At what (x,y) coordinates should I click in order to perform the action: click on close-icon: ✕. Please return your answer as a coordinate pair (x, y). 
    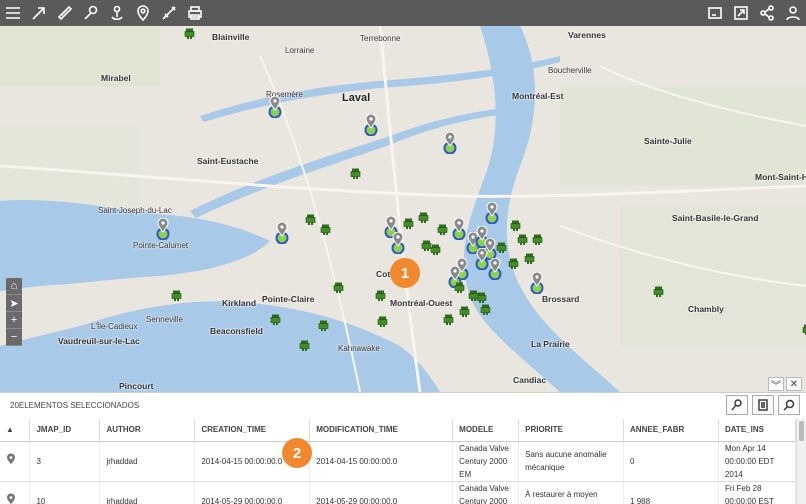
    Looking at the image, I should click on (794, 384).